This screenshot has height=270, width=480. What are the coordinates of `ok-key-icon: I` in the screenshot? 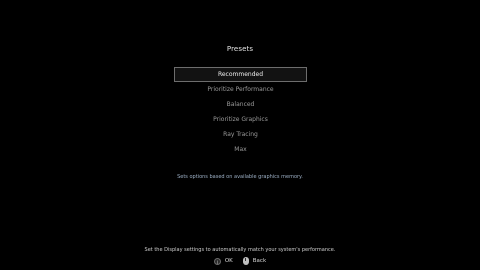 It's located at (217, 261).